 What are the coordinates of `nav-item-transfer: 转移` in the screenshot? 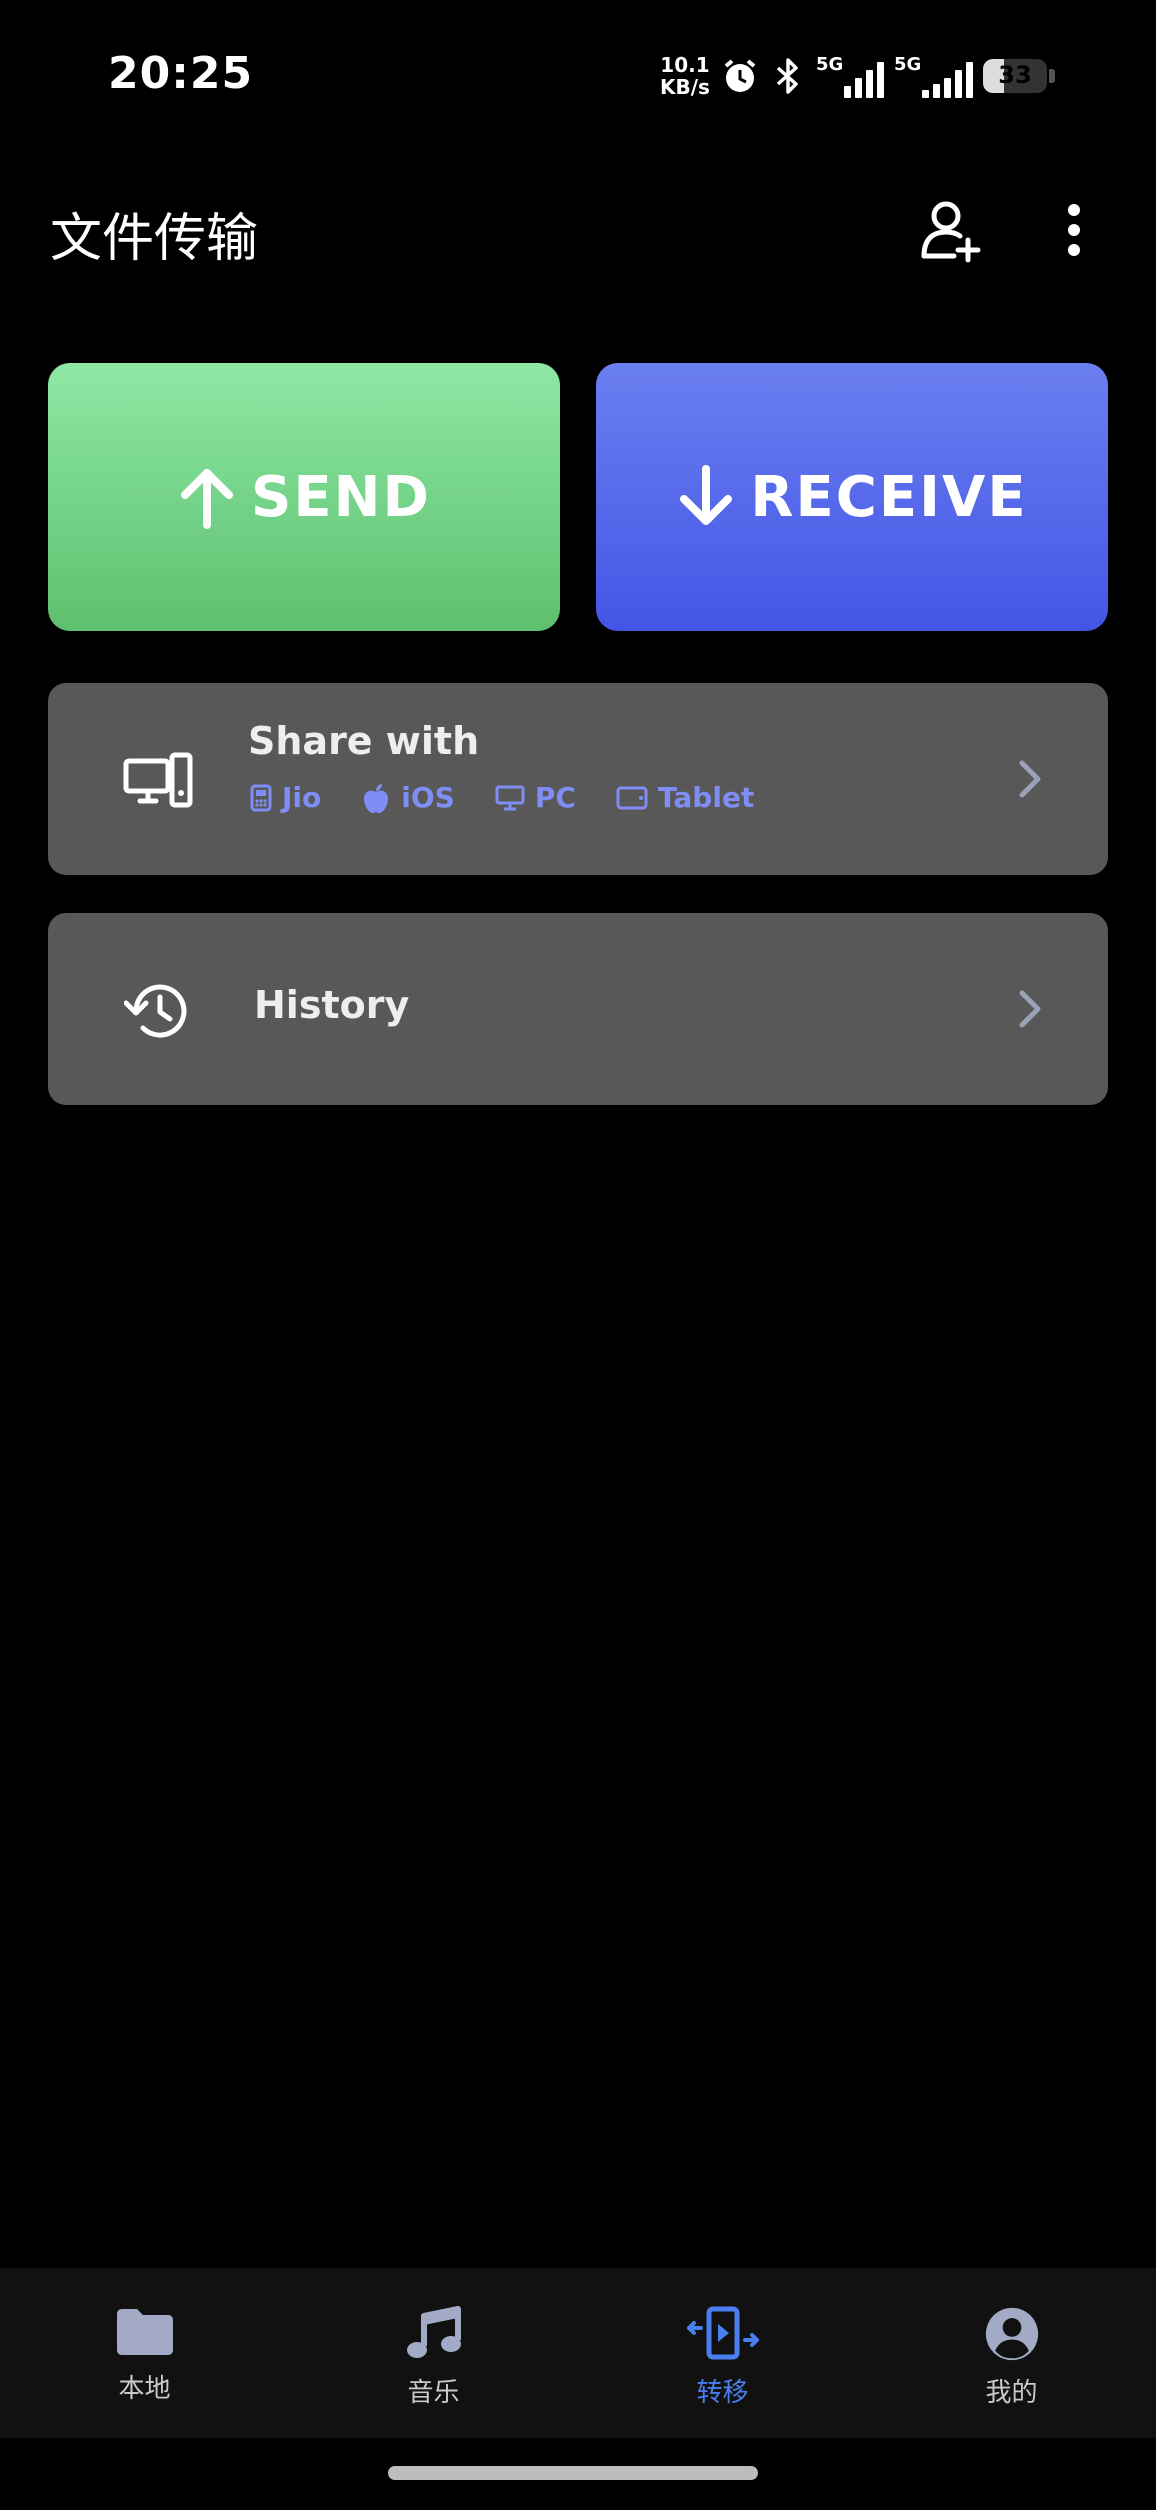 It's located at (722, 2353).